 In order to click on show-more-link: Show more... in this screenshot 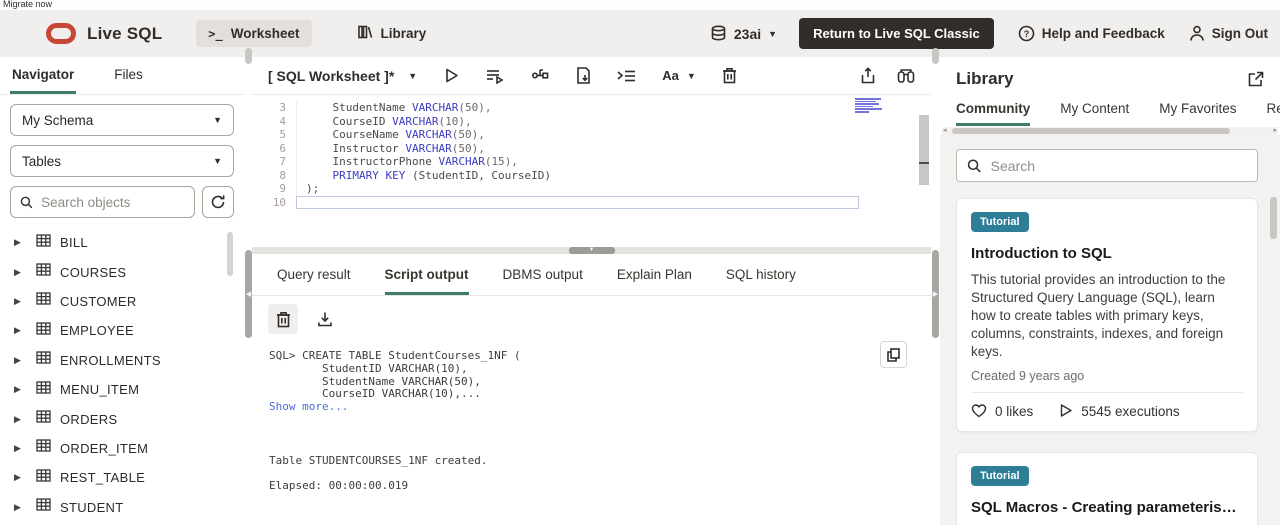, I will do `click(600, 407)`.